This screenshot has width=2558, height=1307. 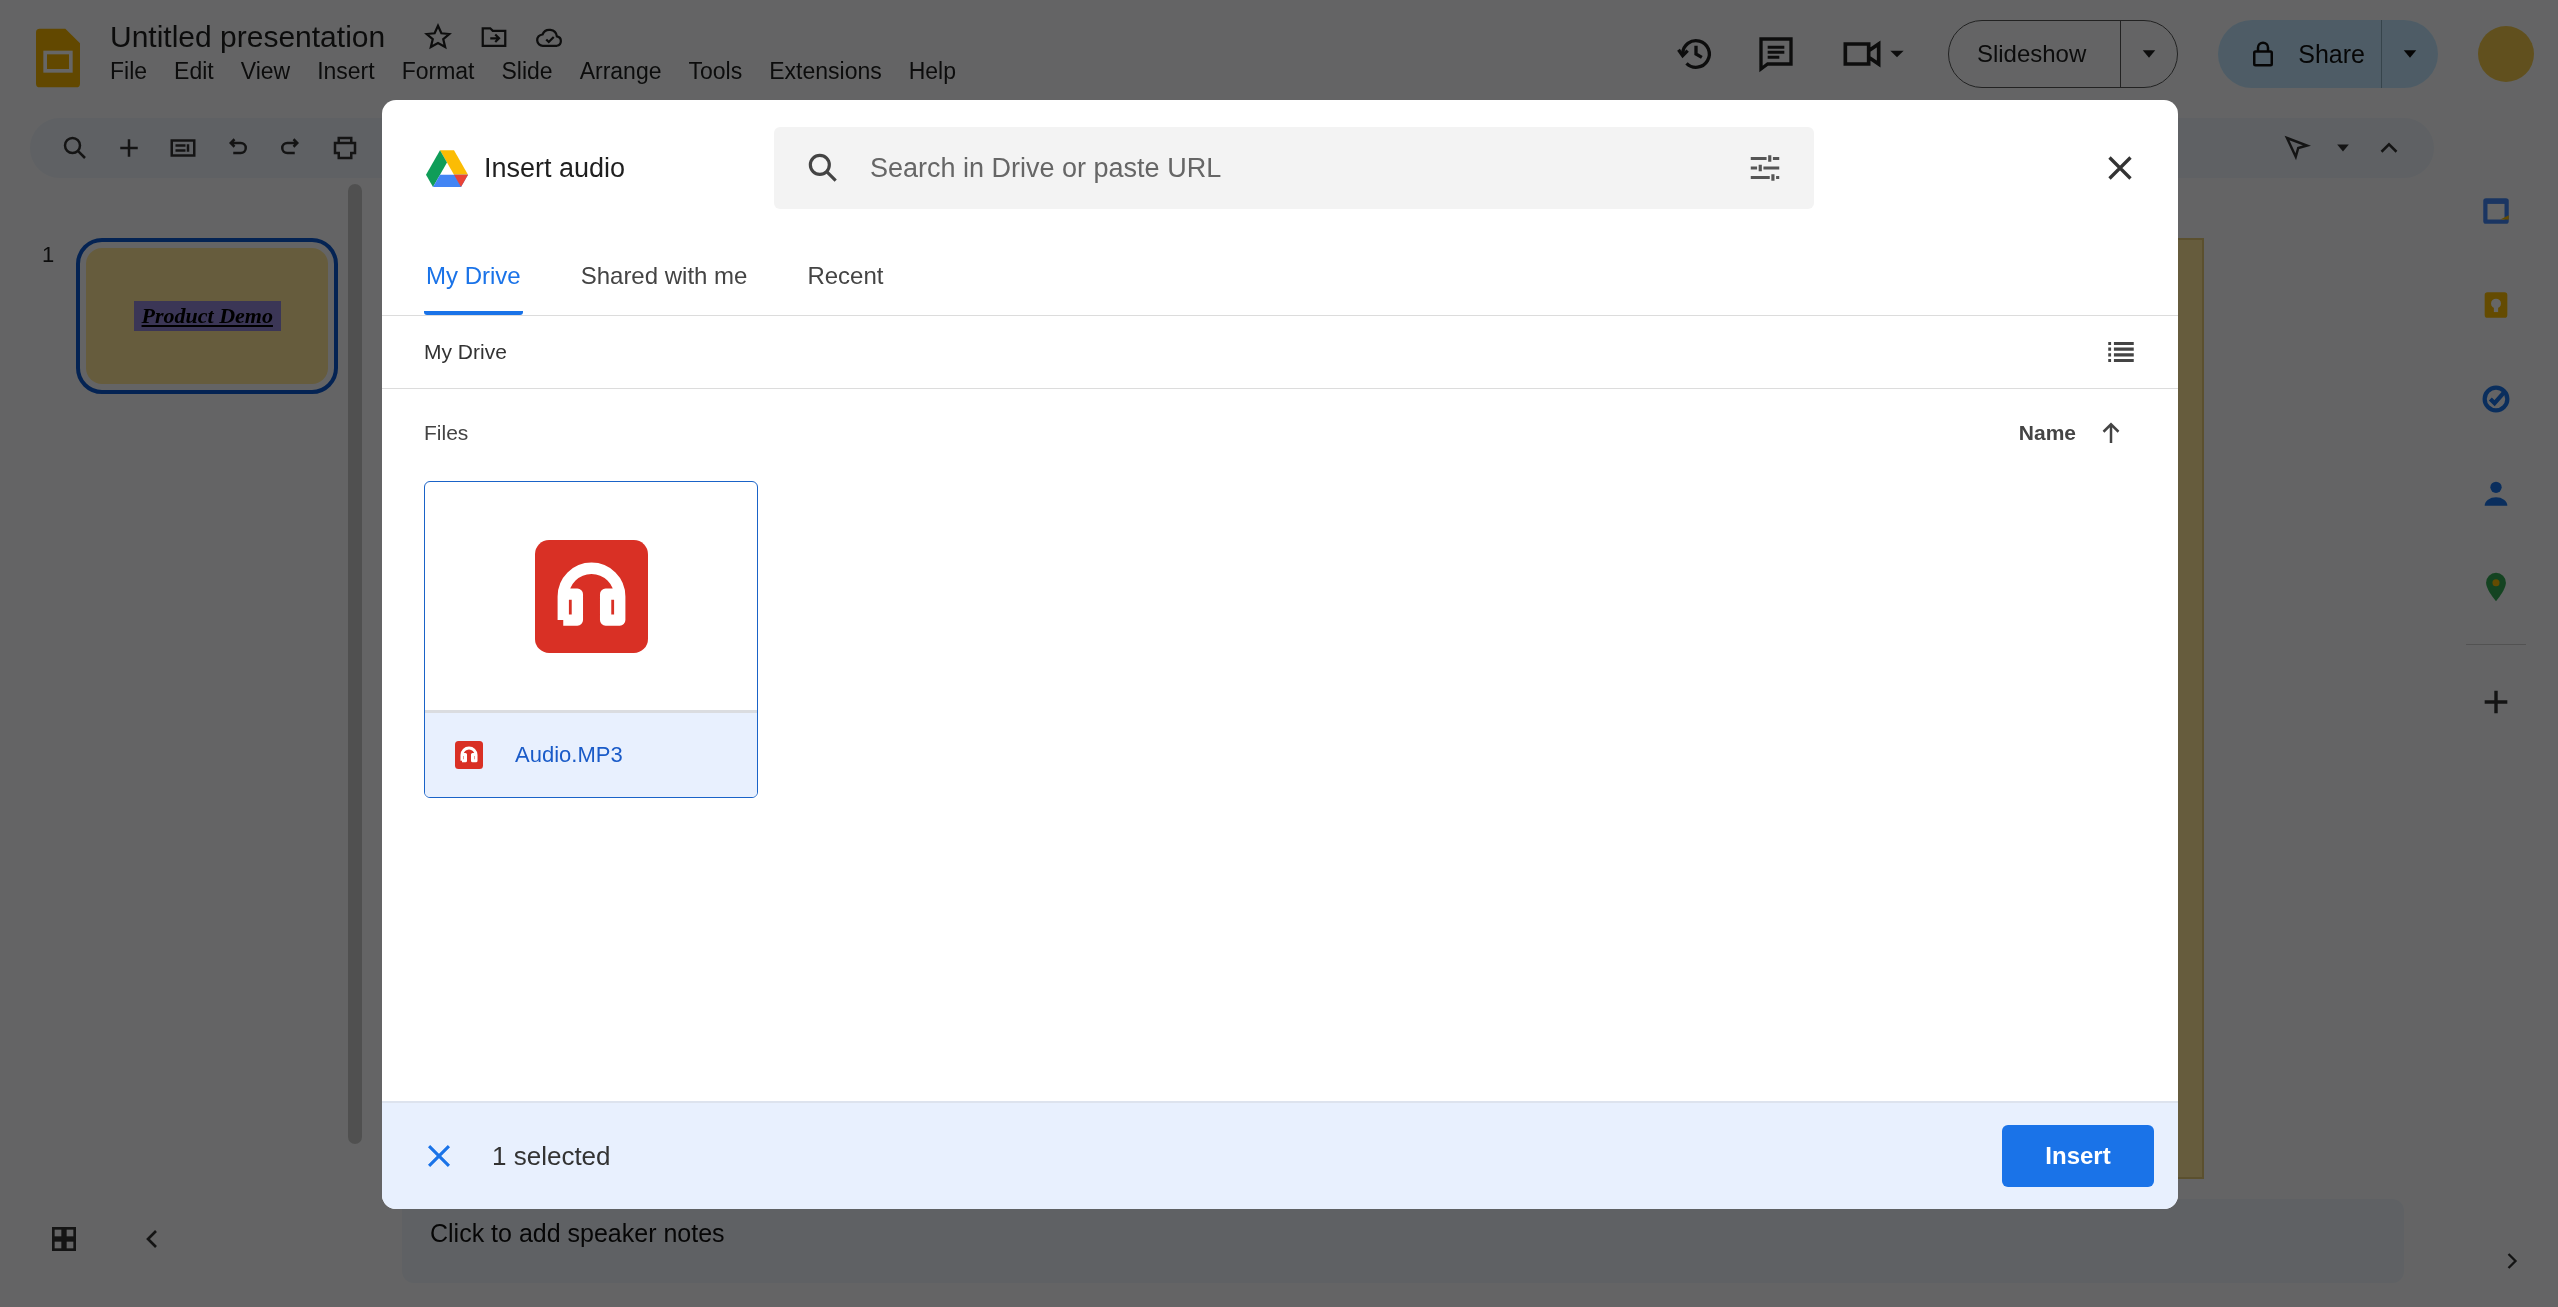 I want to click on file-card: Audio.MP3, so click(x=591, y=639).